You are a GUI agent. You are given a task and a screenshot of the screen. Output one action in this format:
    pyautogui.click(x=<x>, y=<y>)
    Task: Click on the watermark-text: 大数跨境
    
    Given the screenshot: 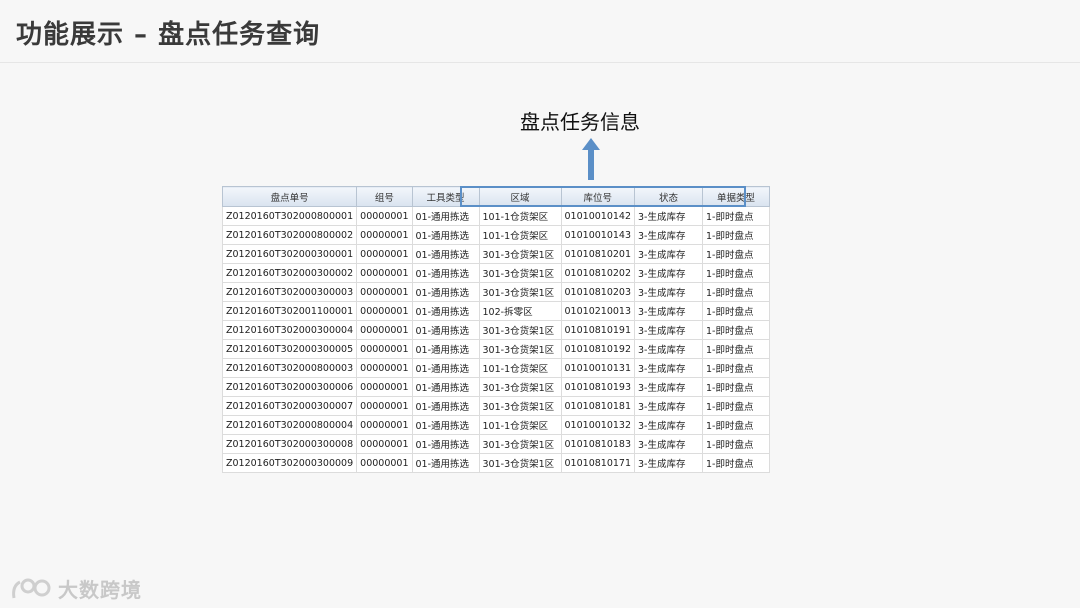 What is the action you would take?
    pyautogui.click(x=100, y=590)
    